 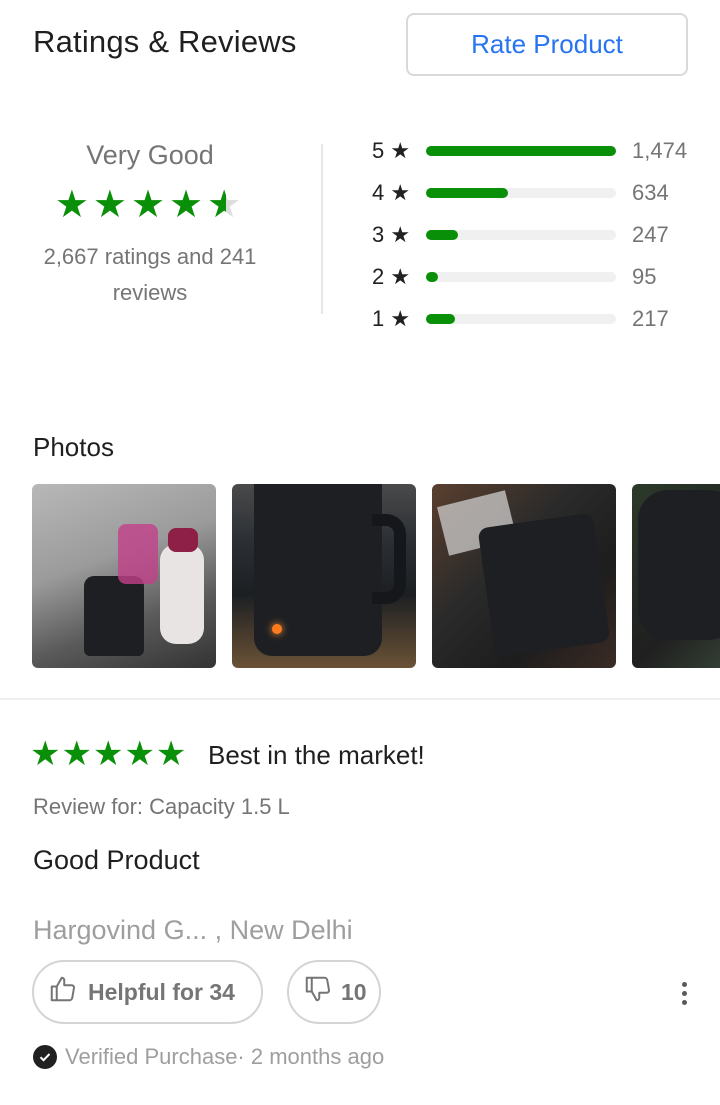 I want to click on distribution-row: 1 ★ 217, so click(x=535, y=319).